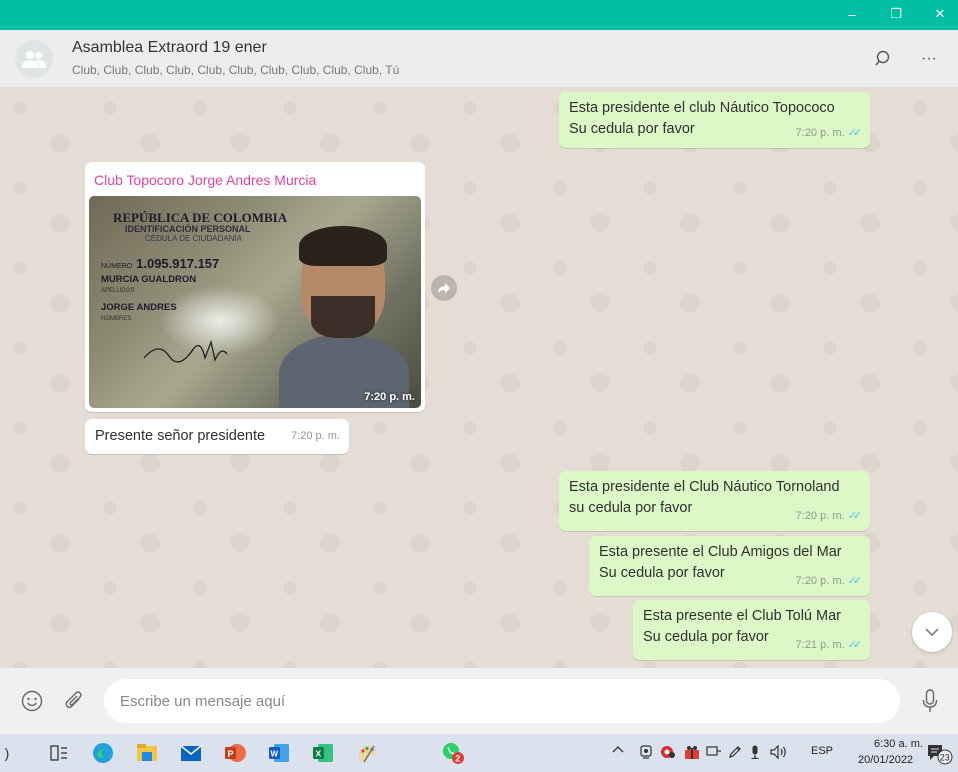 This screenshot has height=772, width=958. What do you see at coordinates (323, 753) in the screenshot?
I see `excel-icon: X` at bounding box center [323, 753].